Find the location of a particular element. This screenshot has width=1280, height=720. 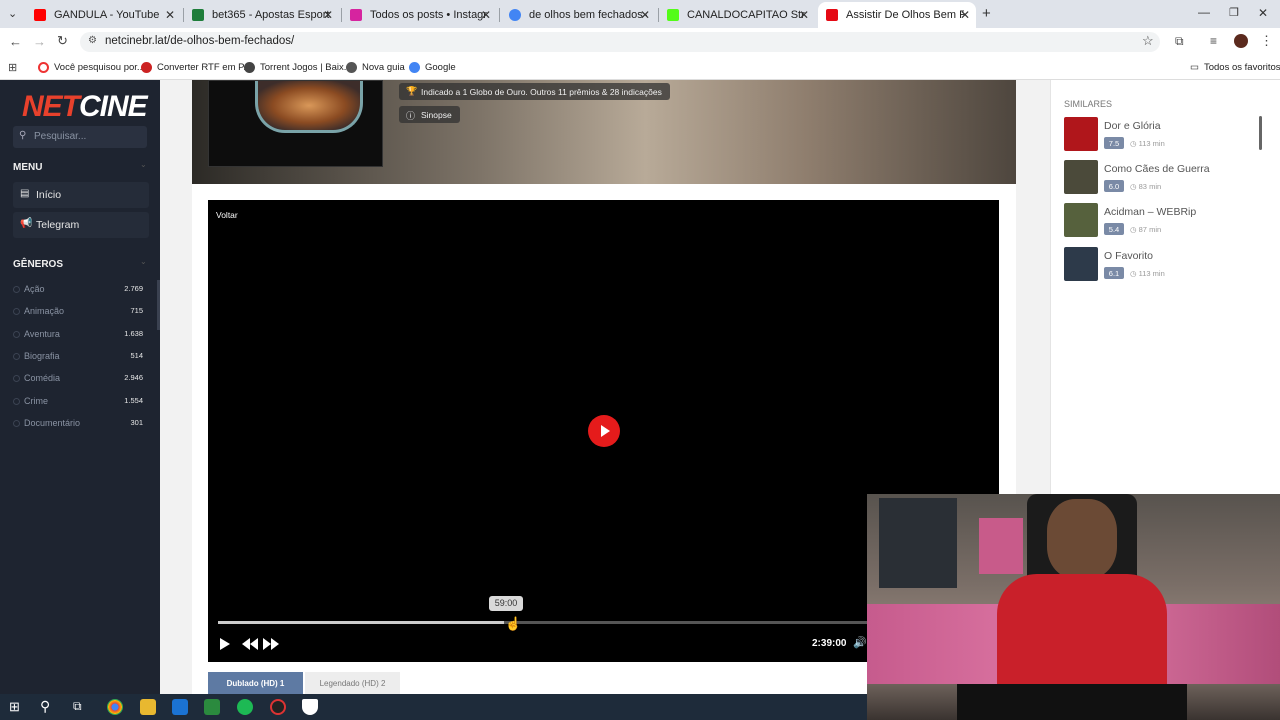

spotify-icon is located at coordinates (245, 707).